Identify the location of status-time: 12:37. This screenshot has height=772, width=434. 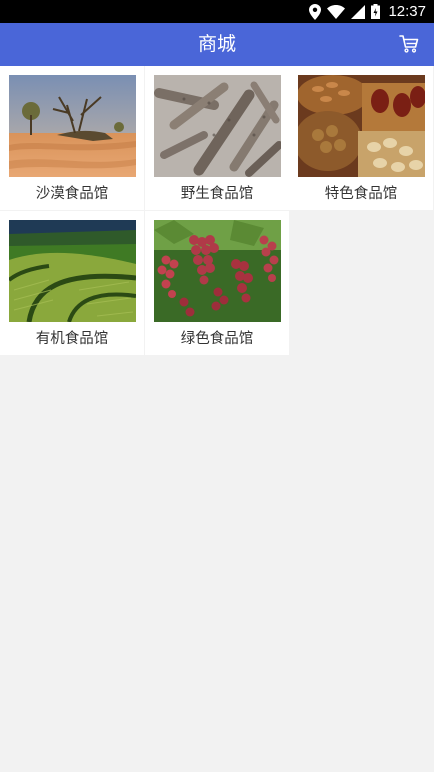
(407, 11).